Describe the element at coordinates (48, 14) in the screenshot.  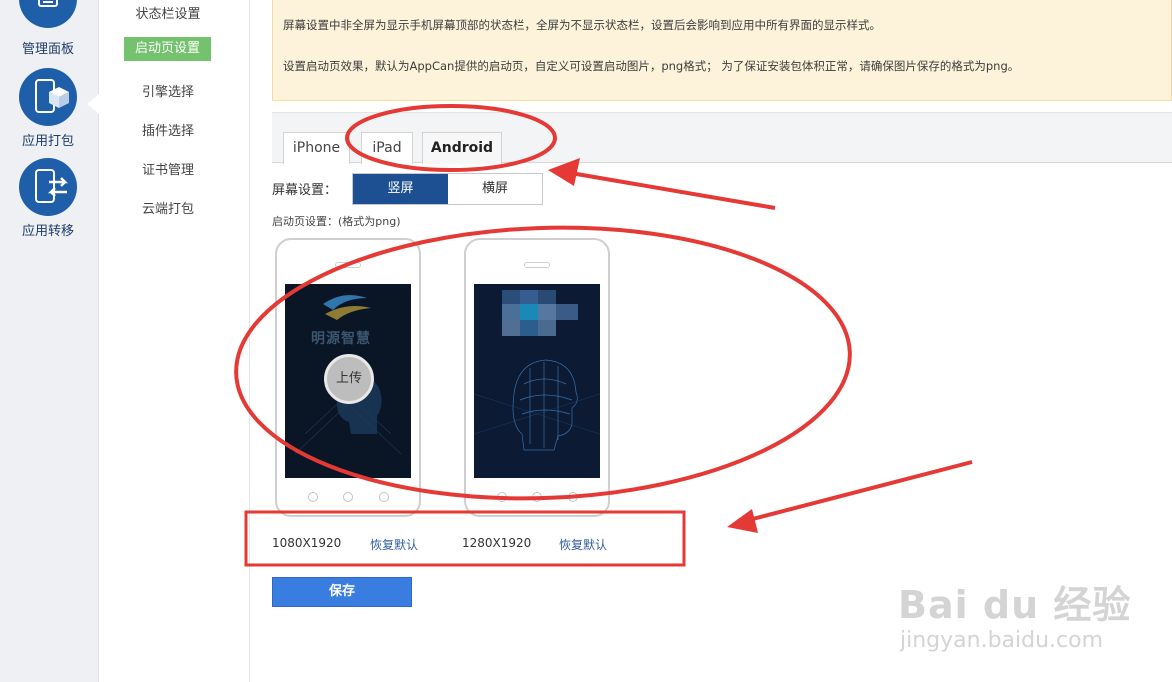
I see `dashboard-icon` at that location.